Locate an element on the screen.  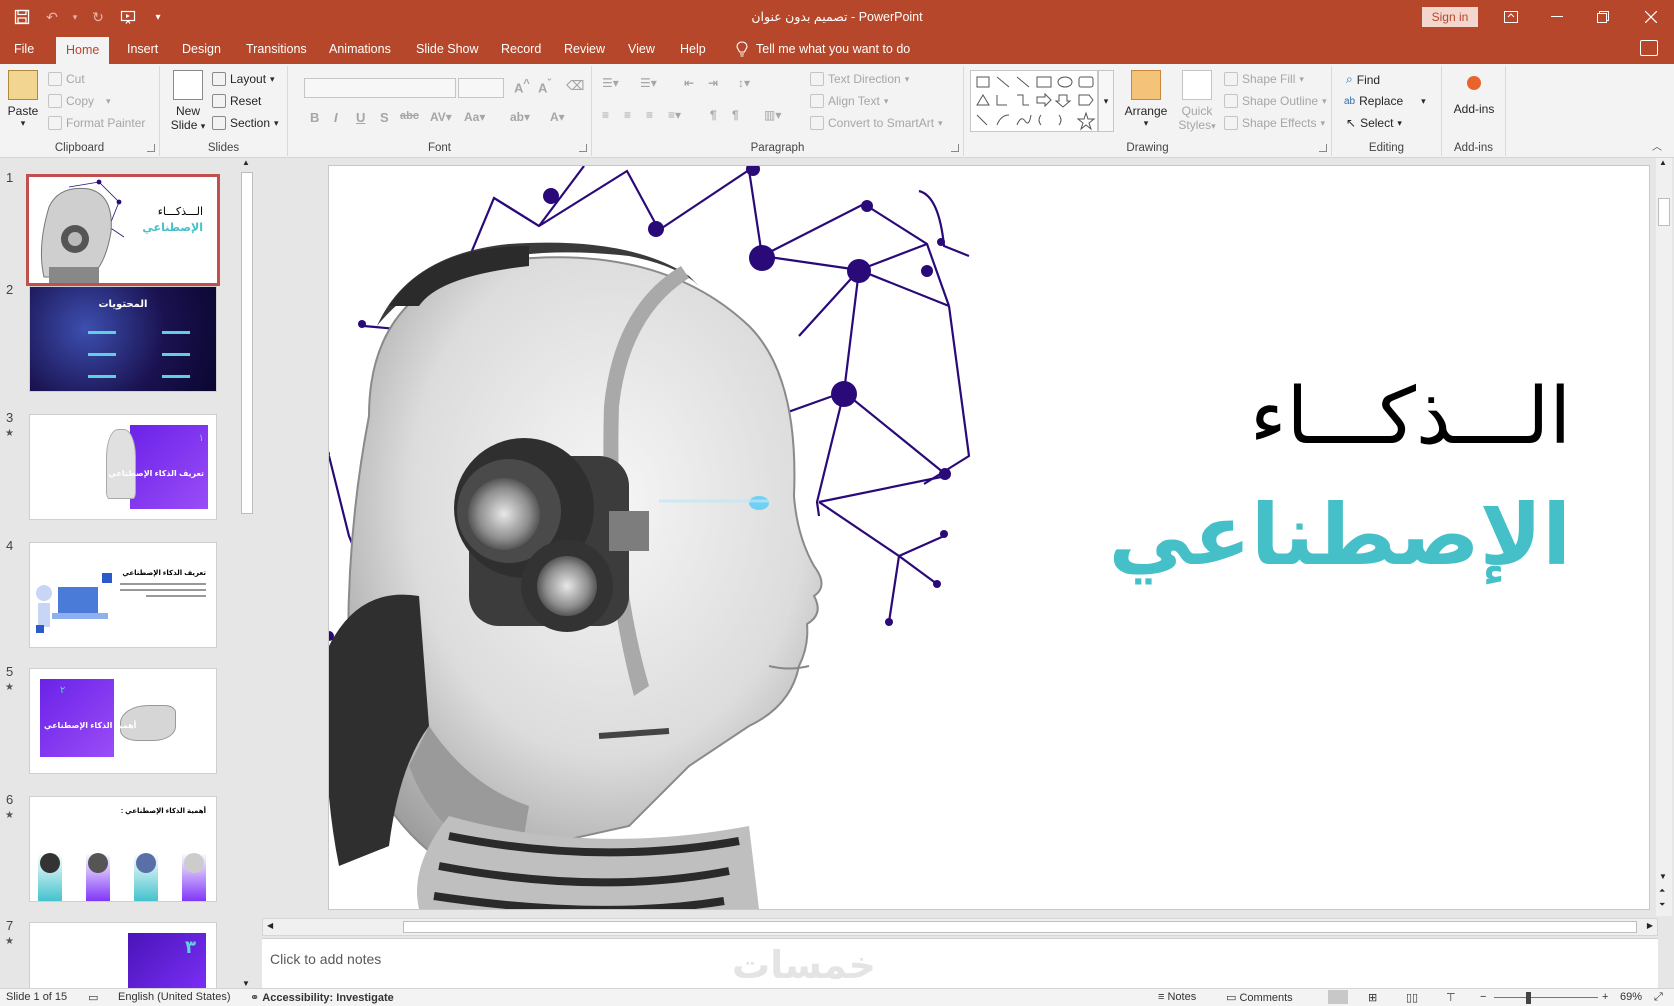
zoom-slider-handle is located at coordinates (1528, 998).